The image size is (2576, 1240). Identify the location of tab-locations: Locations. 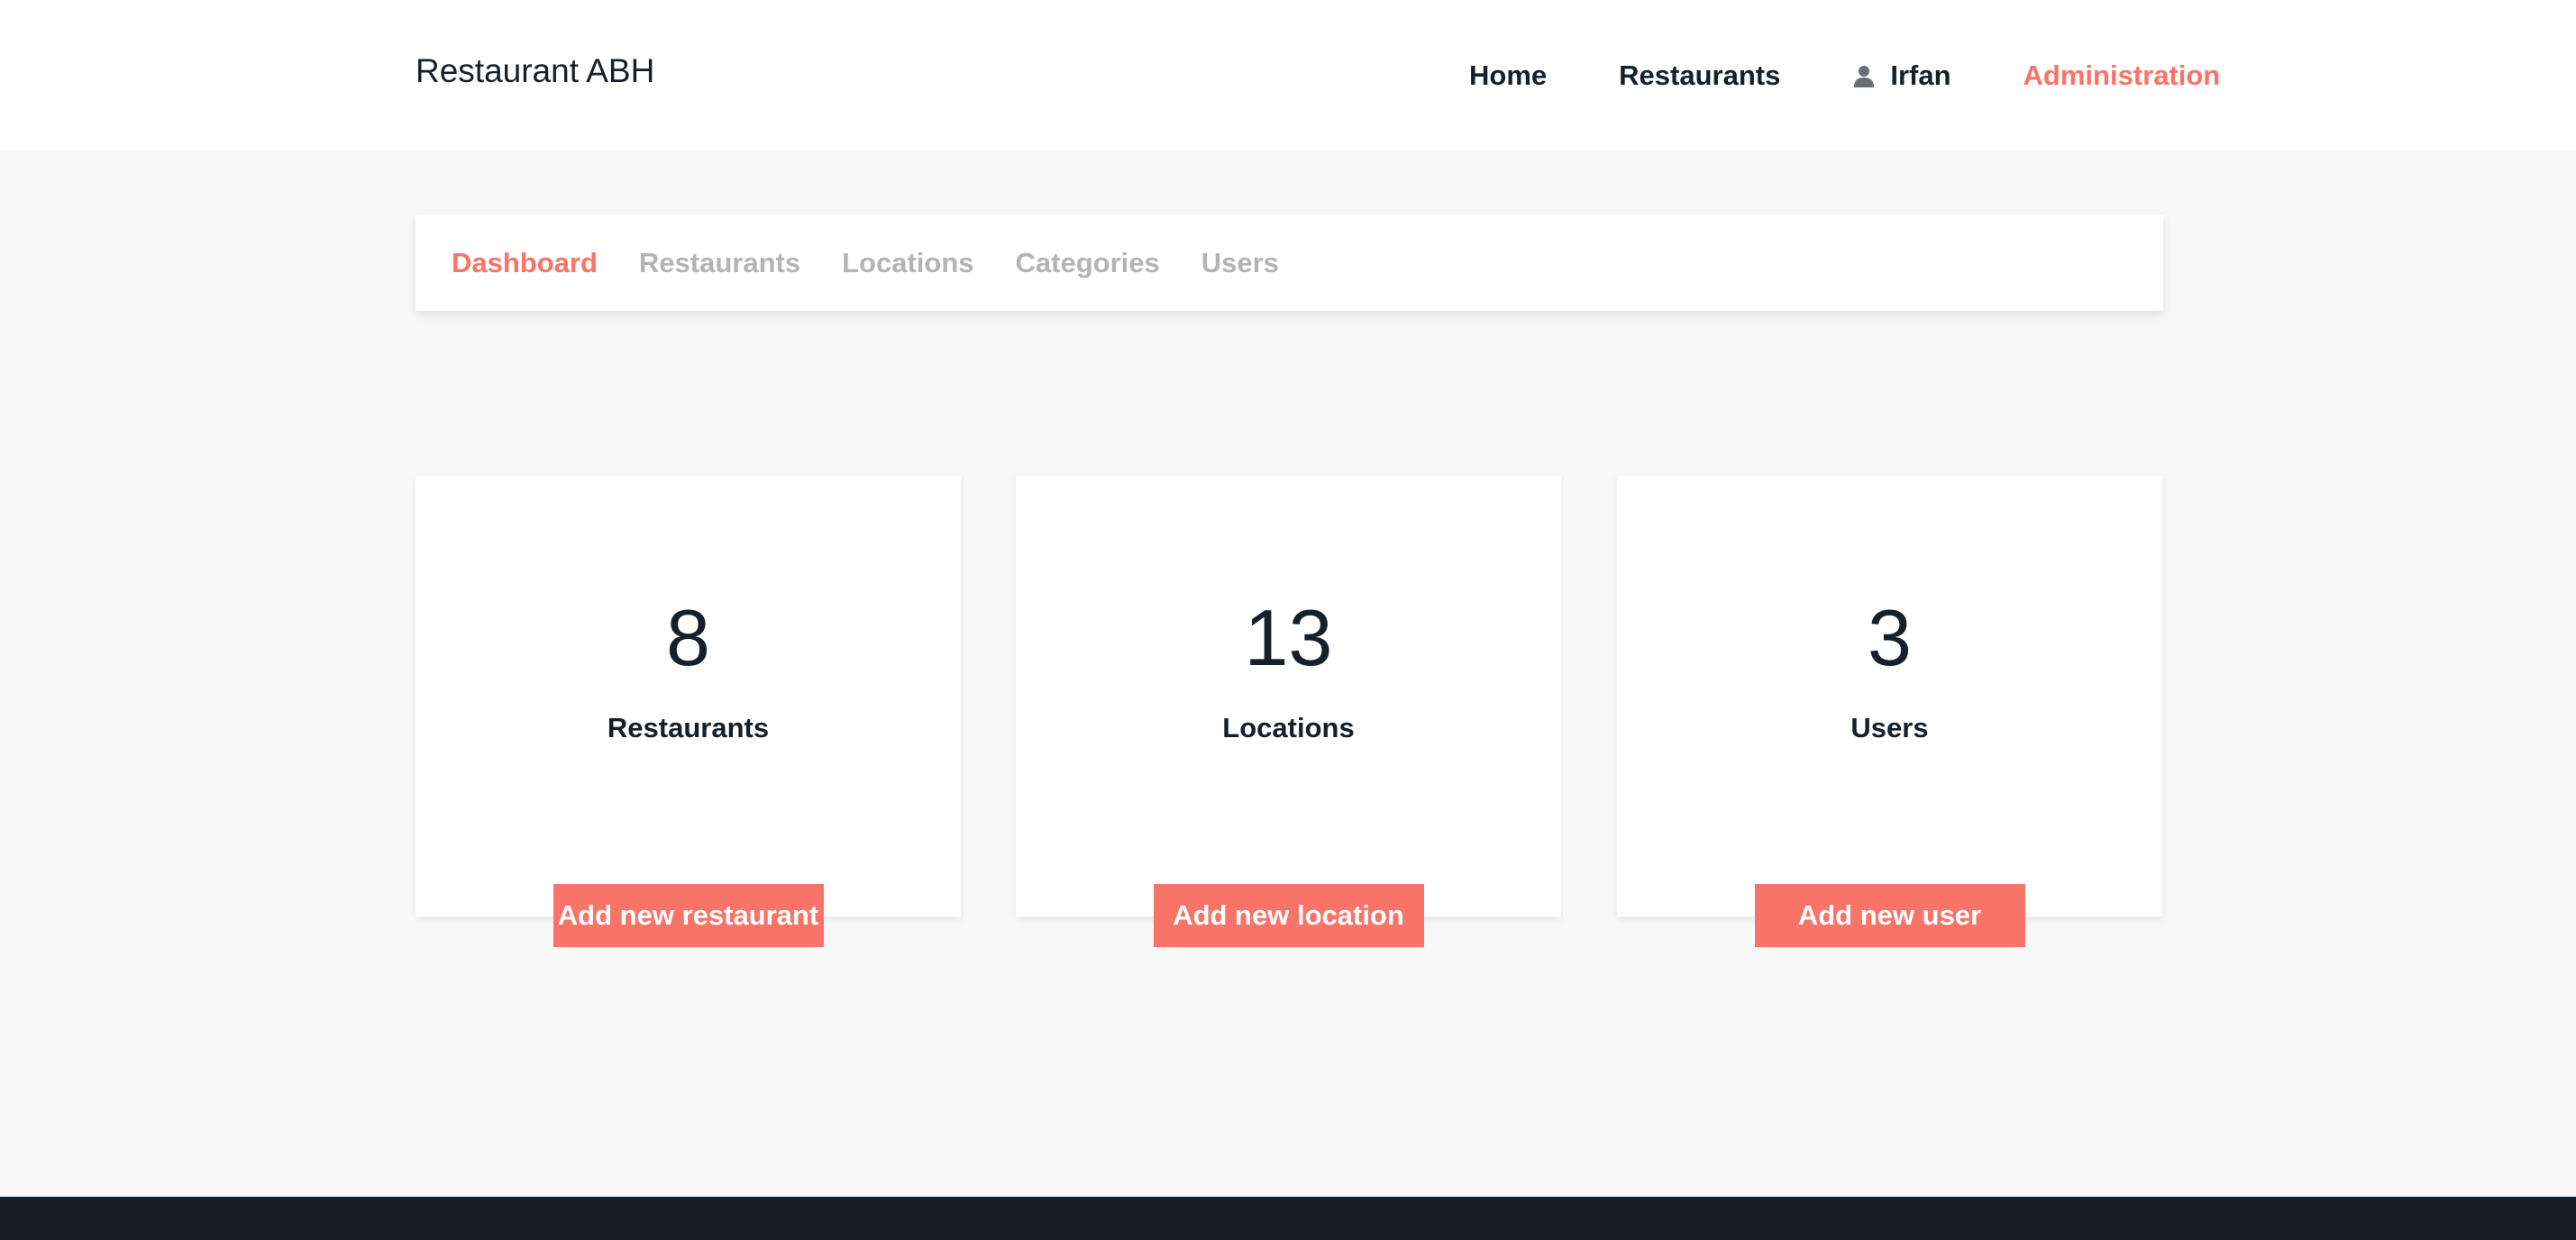
(907, 263).